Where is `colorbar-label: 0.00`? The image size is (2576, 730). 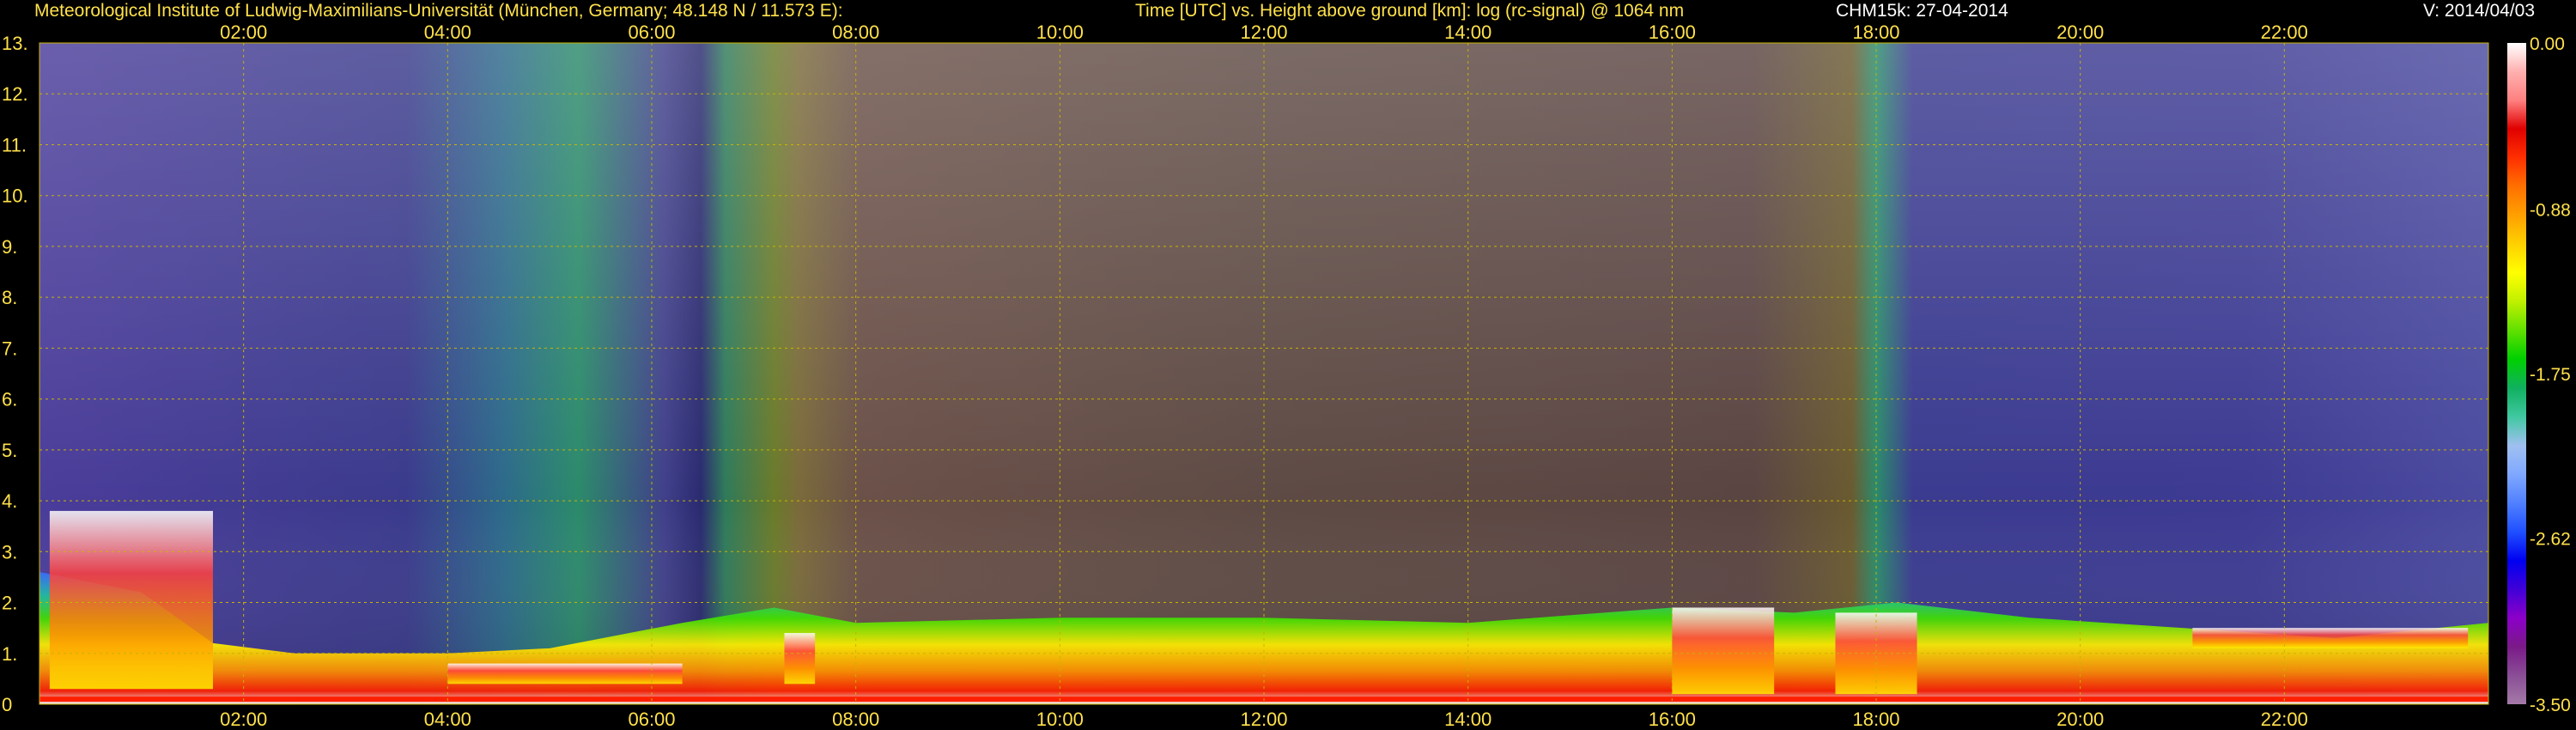 colorbar-label: 0.00 is located at coordinates (2547, 44).